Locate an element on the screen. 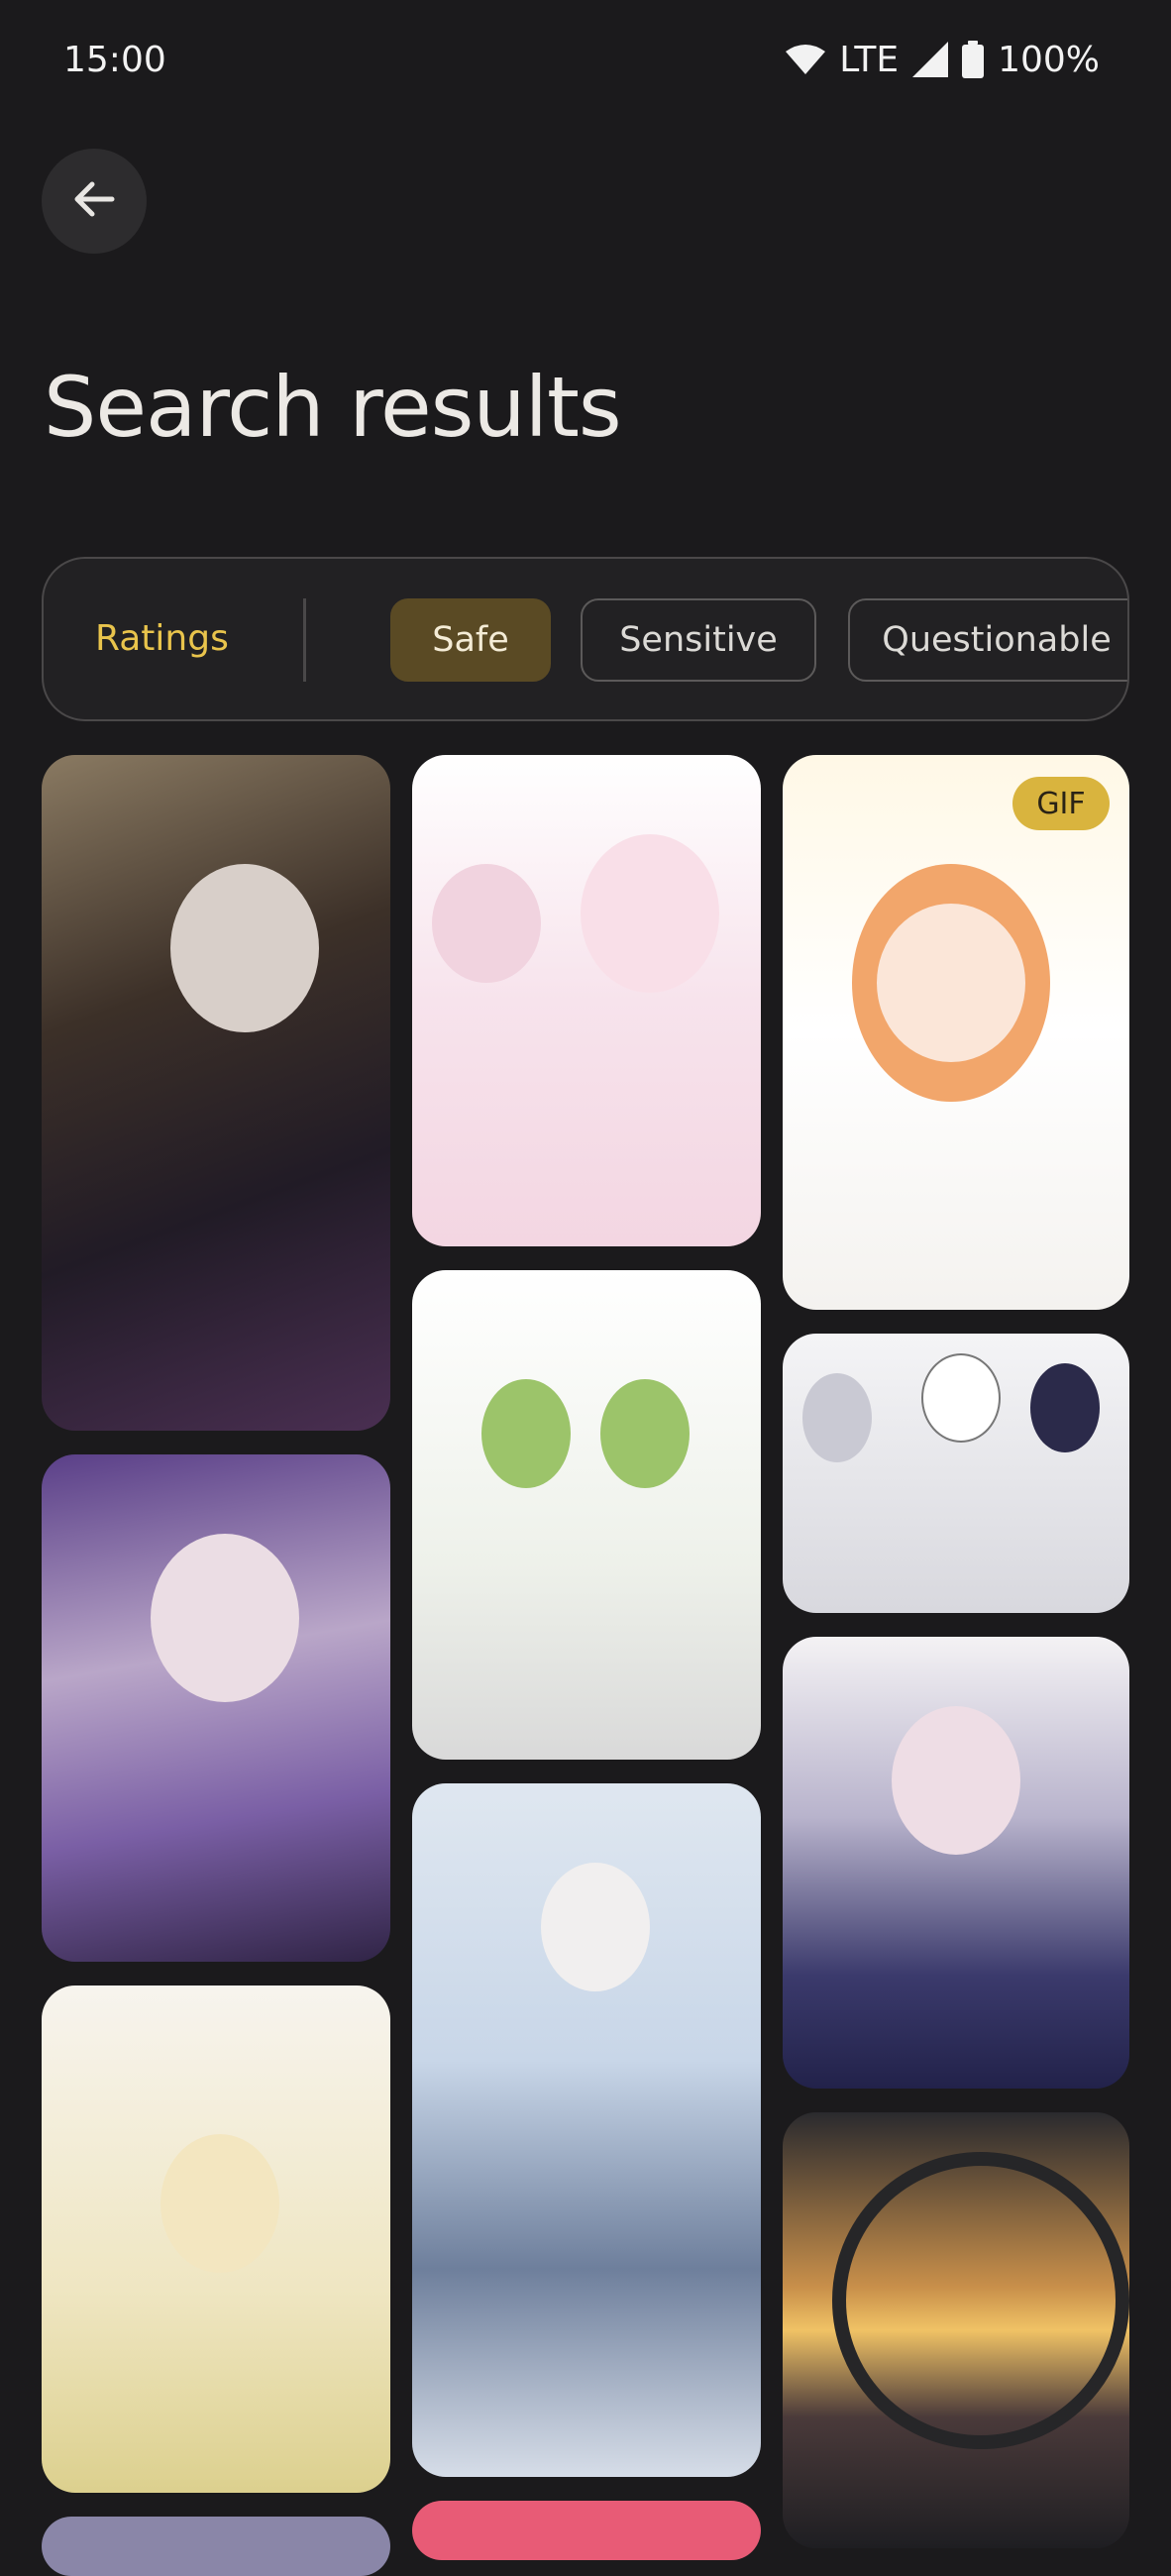  ratings-filter-bar: Ratings Safe Sensitive Questionable is located at coordinates (585, 639).